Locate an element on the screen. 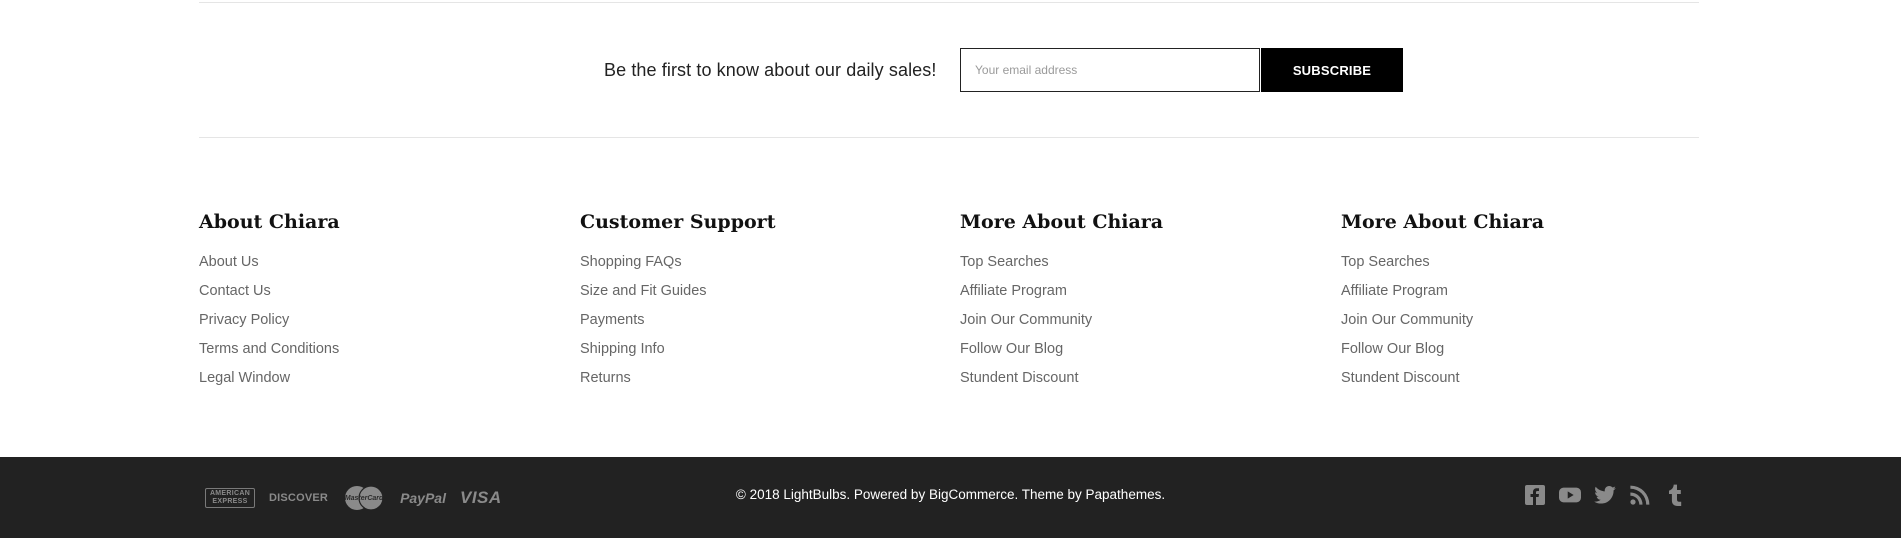 The image size is (1901, 538). facebook-icon is located at coordinates (1535, 495).